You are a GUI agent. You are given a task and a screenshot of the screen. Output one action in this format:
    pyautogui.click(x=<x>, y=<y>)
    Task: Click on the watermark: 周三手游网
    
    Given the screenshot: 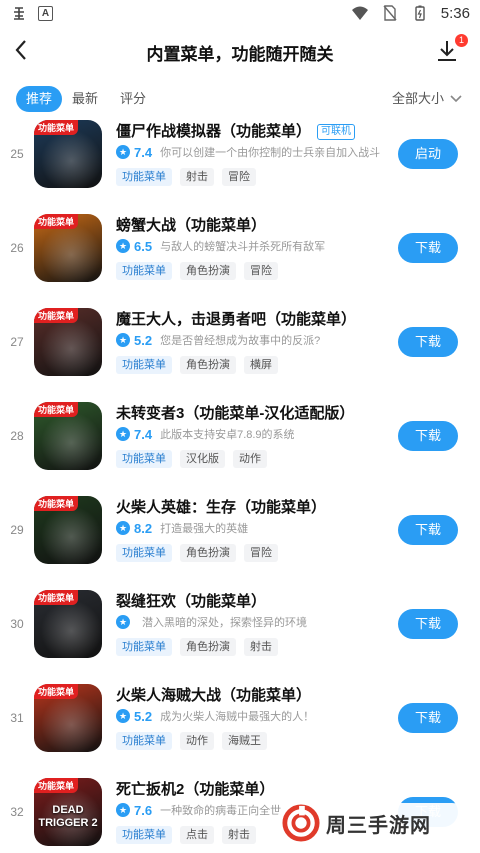 What is the action you would take?
    pyautogui.click(x=374, y=823)
    